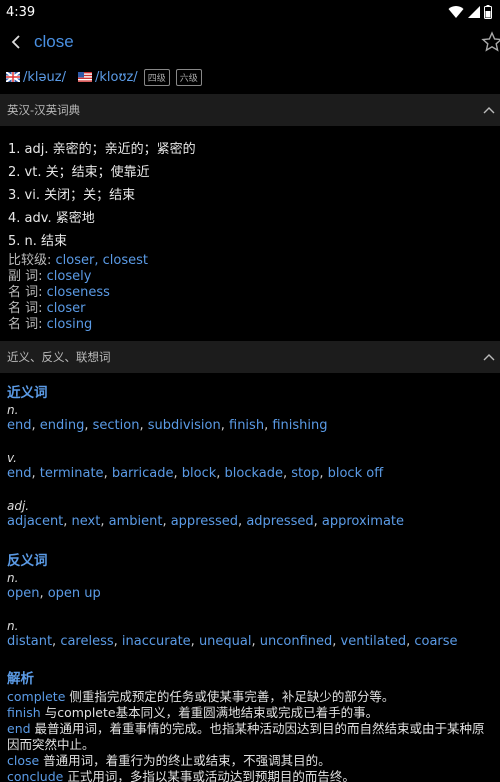 The height and width of the screenshot is (782, 500). I want to click on analysis-item: conclude 正式用词，多指以某事或活动达到预期目的而告终。, so click(250, 775).